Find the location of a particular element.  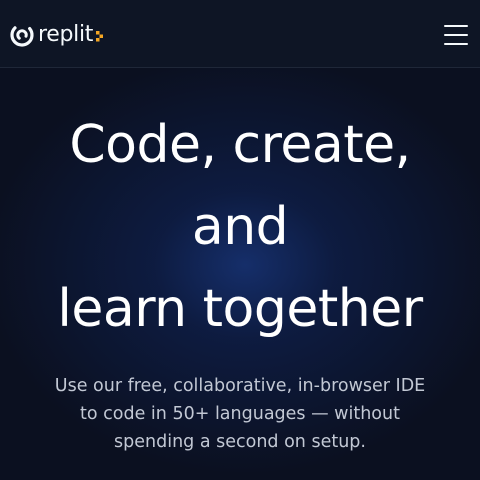

logo-chevron-icon is located at coordinates (100, 36).